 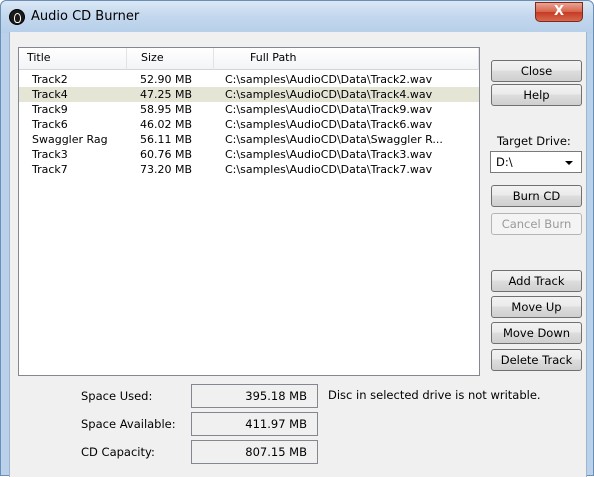 I want to click on track-path-cell: C:\samples\AudioCD\Data\Track2.wav, so click(x=329, y=79).